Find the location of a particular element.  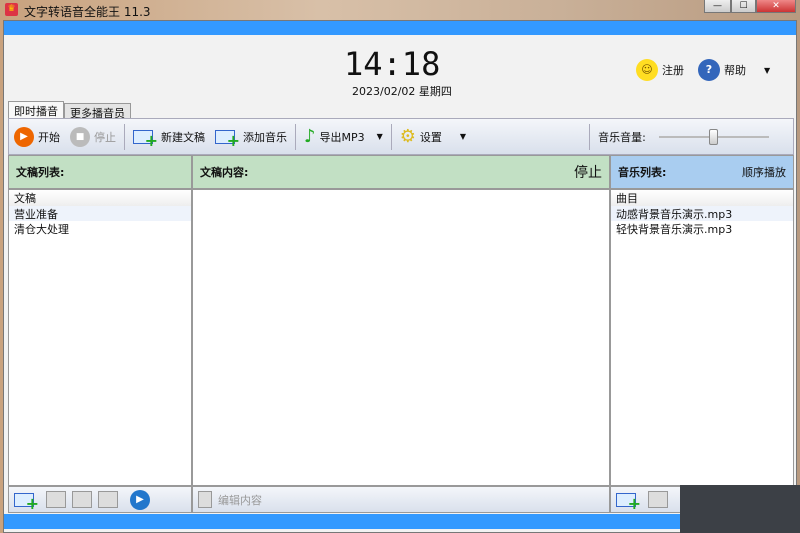

docs-list: 文稿 营业准备 清仓大处理 is located at coordinates (100, 337).